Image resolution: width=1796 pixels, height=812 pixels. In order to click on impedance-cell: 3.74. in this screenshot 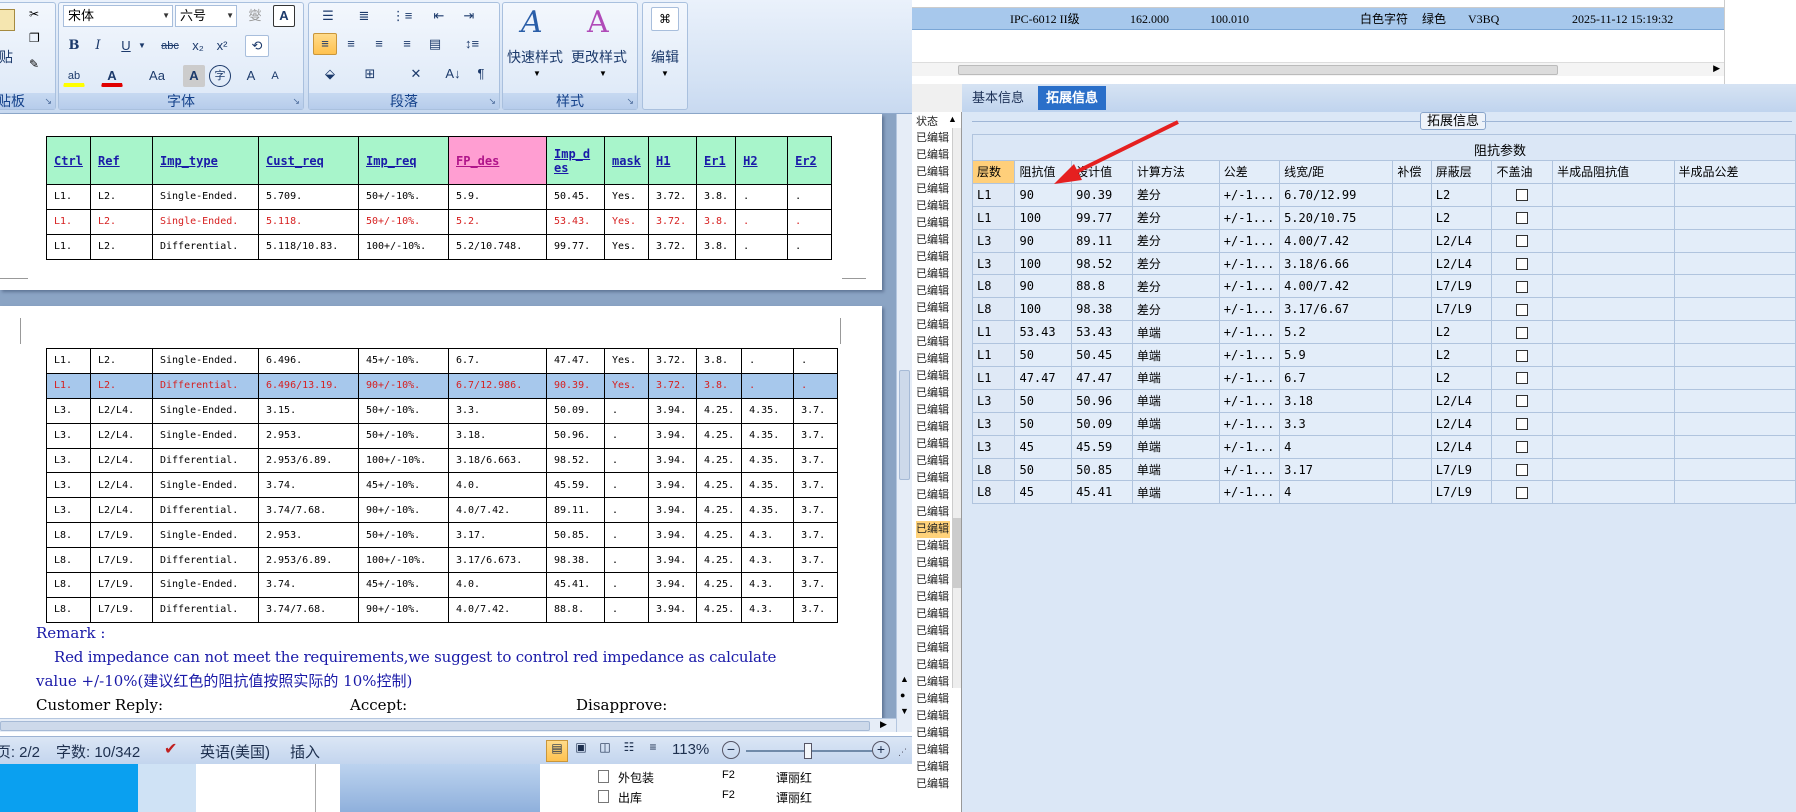, I will do `click(308, 485)`.